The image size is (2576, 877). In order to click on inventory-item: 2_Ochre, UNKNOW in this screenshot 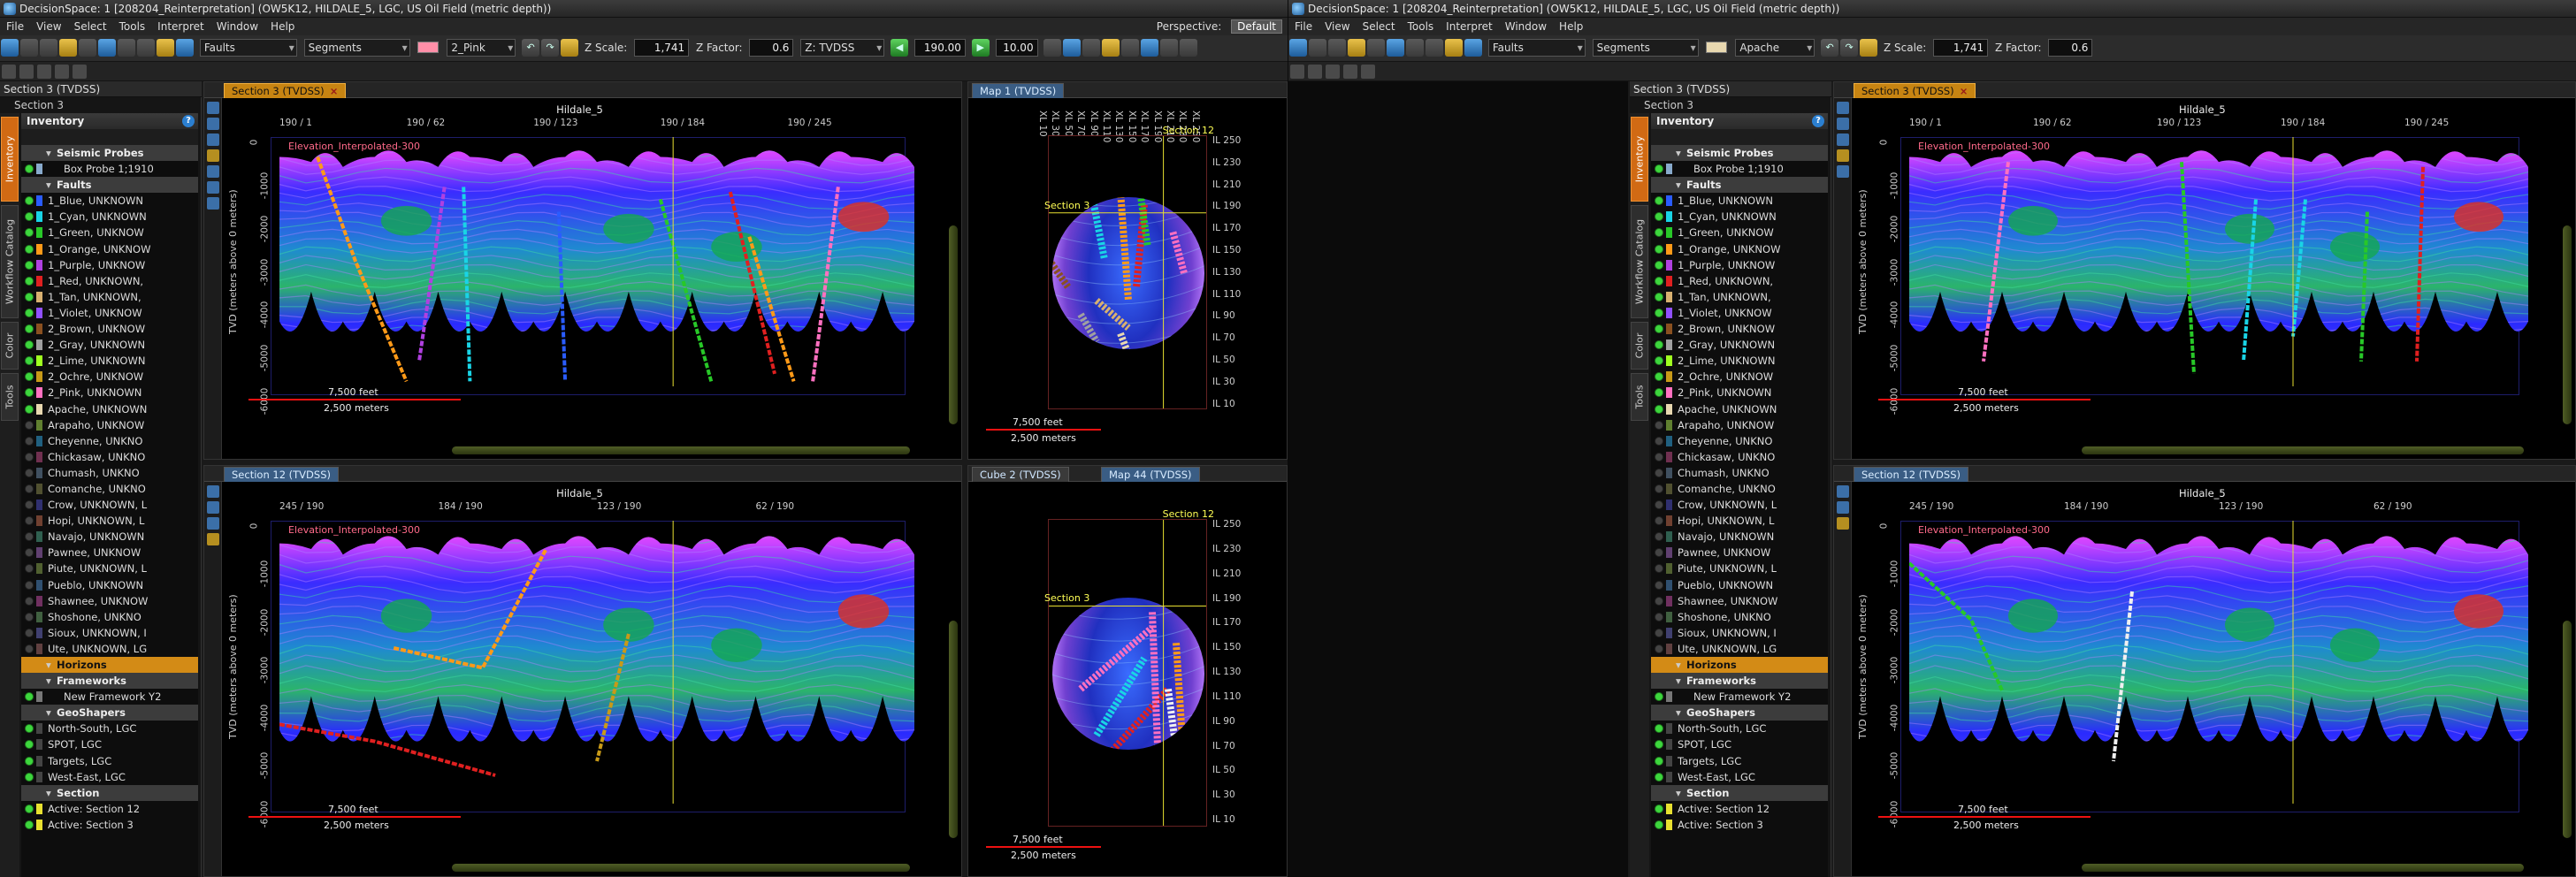, I will do `click(109, 377)`.